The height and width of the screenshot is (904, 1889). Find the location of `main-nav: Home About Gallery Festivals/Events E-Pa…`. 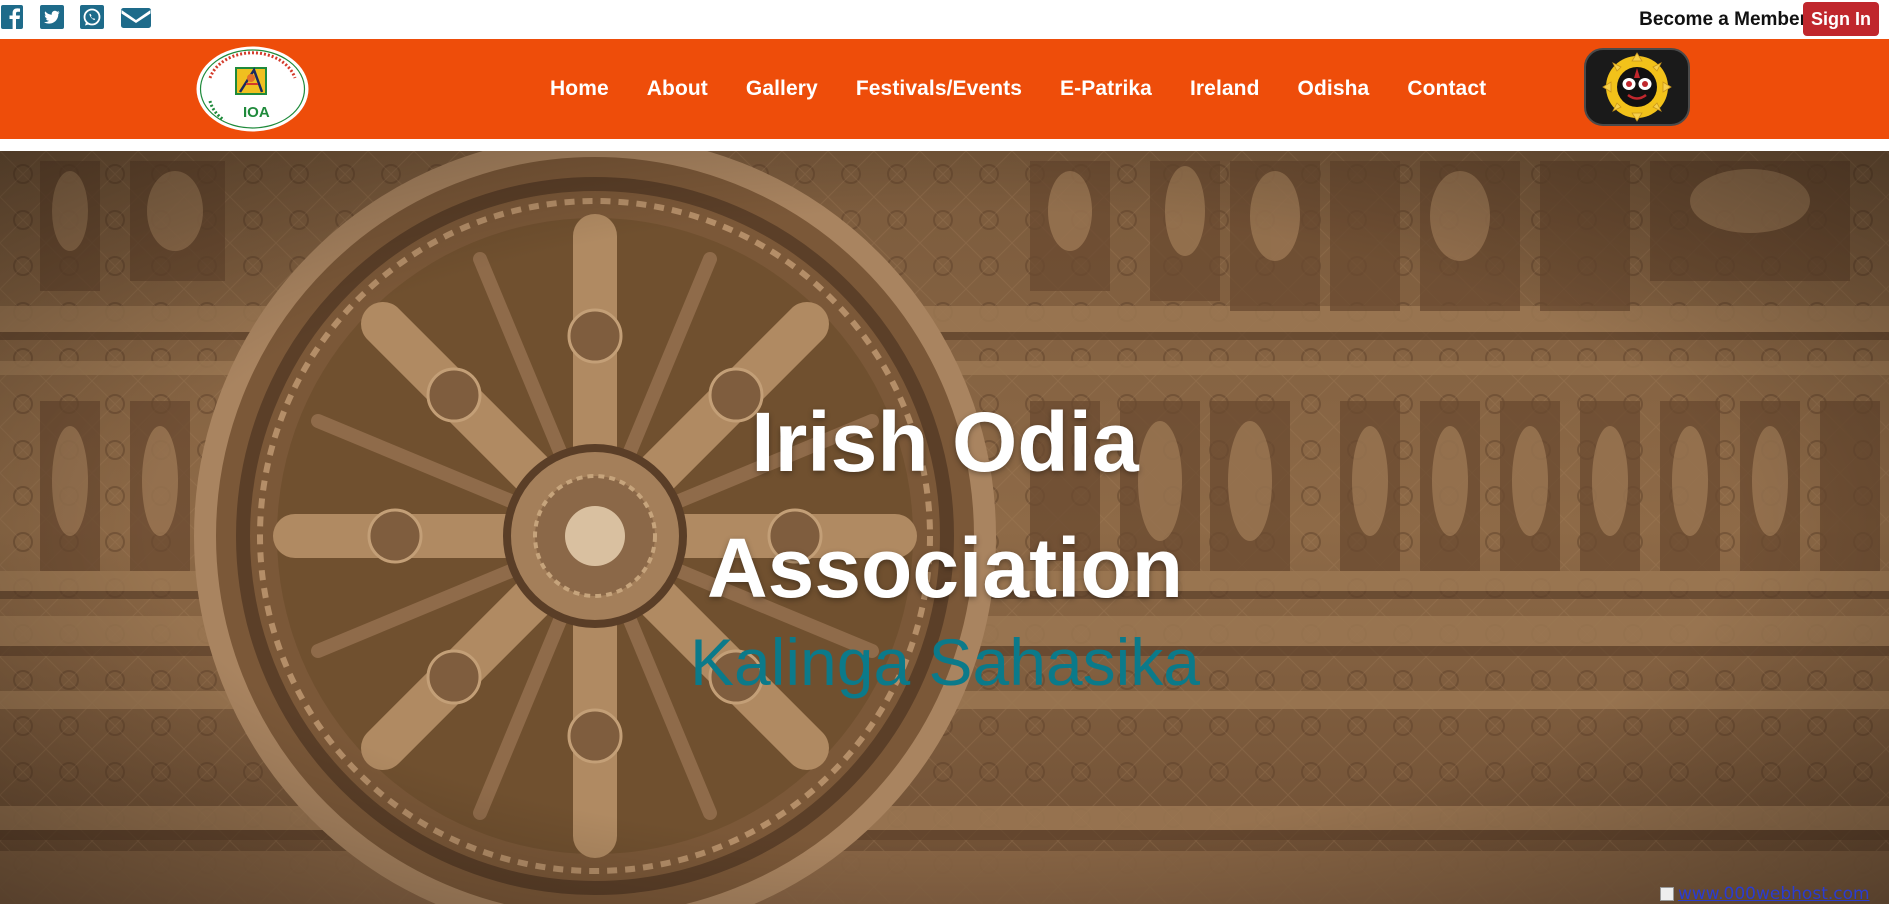

main-nav: Home About Gallery Festivals/Events E-Pa… is located at coordinates (1018, 89).